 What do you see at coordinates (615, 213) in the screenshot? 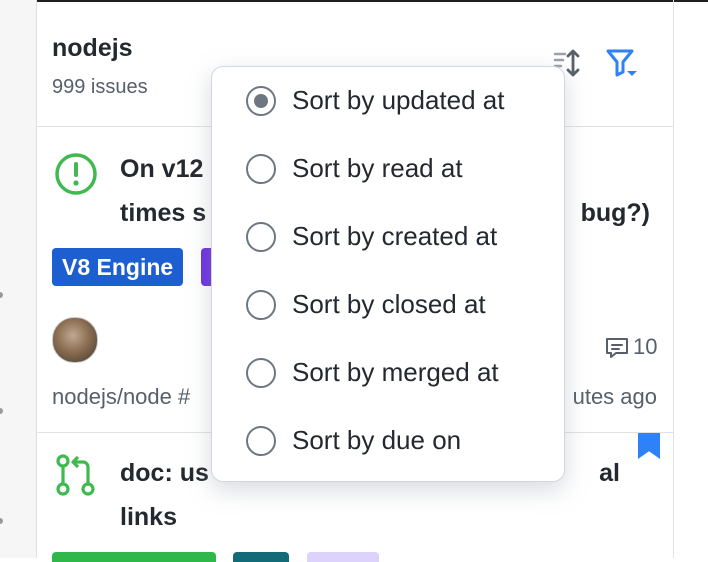
I see `issue-title-line2-end: bug?)` at bounding box center [615, 213].